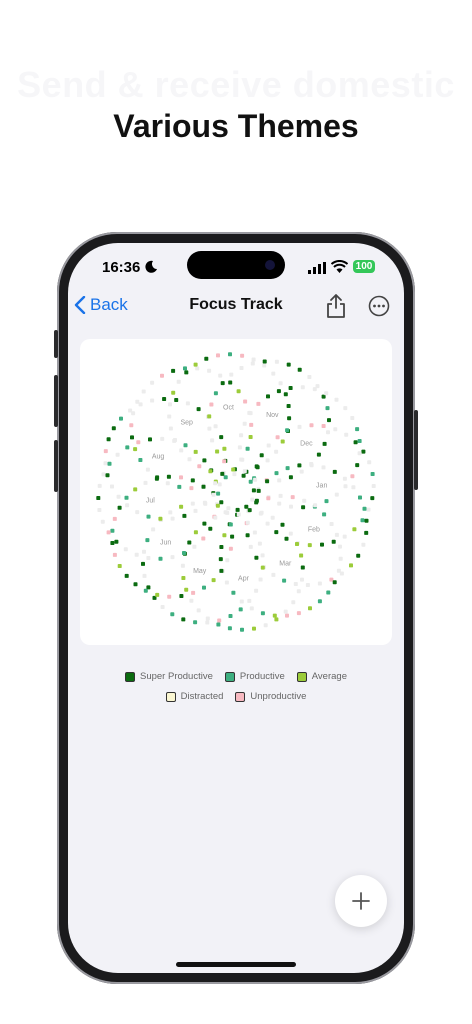 This screenshot has height=1024, width=472. I want to click on navigation-bar: Back Focus Track, so click(236, 306).